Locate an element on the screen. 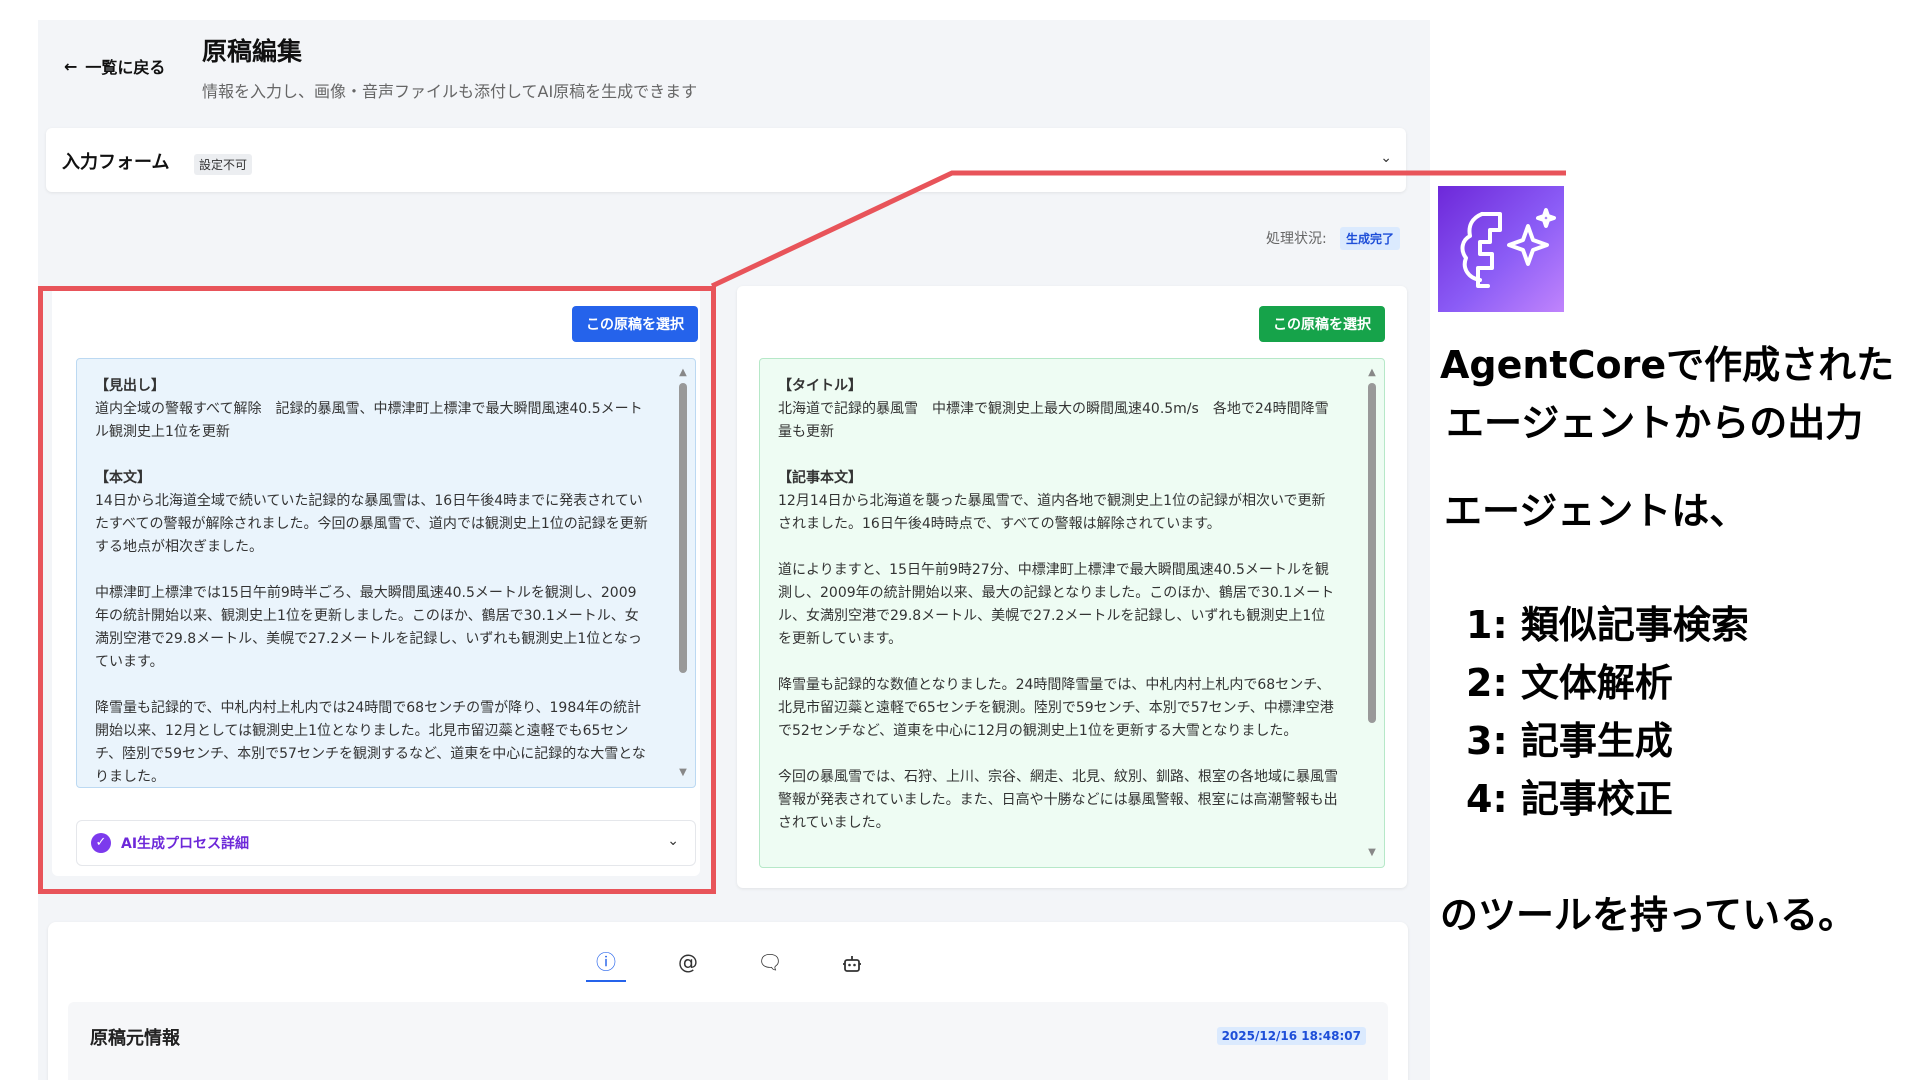 This screenshot has width=1920, height=1080. annotation-line-3: エージェントは、 is located at coordinates (1596, 511).